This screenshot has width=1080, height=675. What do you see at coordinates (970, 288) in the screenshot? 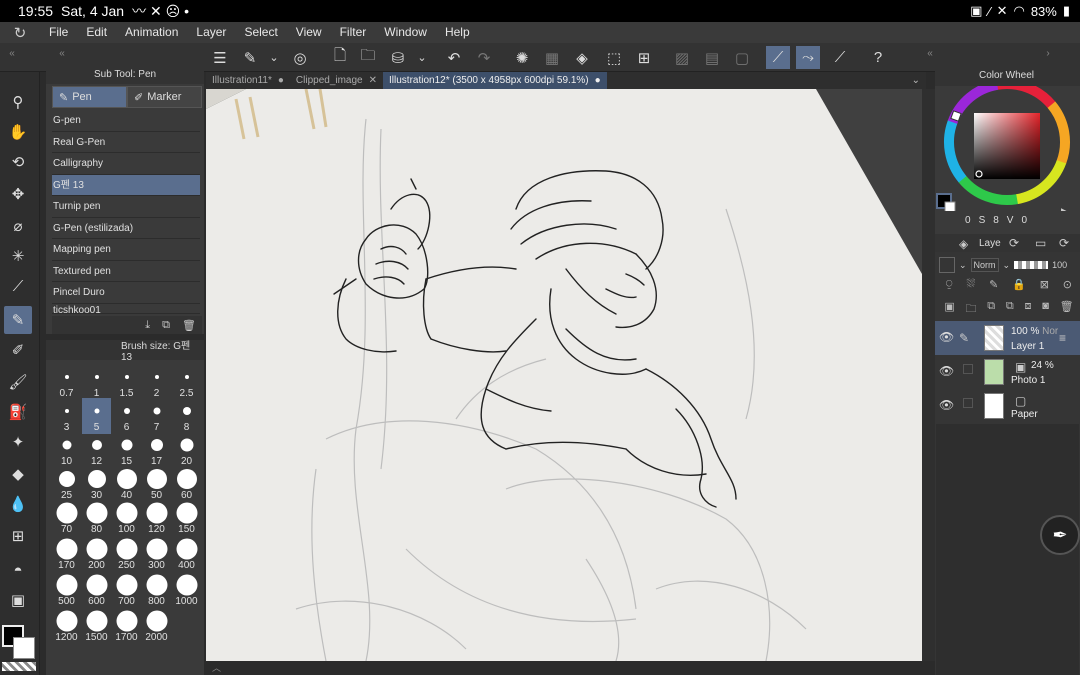
I see `reference-icon: ⛆` at bounding box center [970, 288].